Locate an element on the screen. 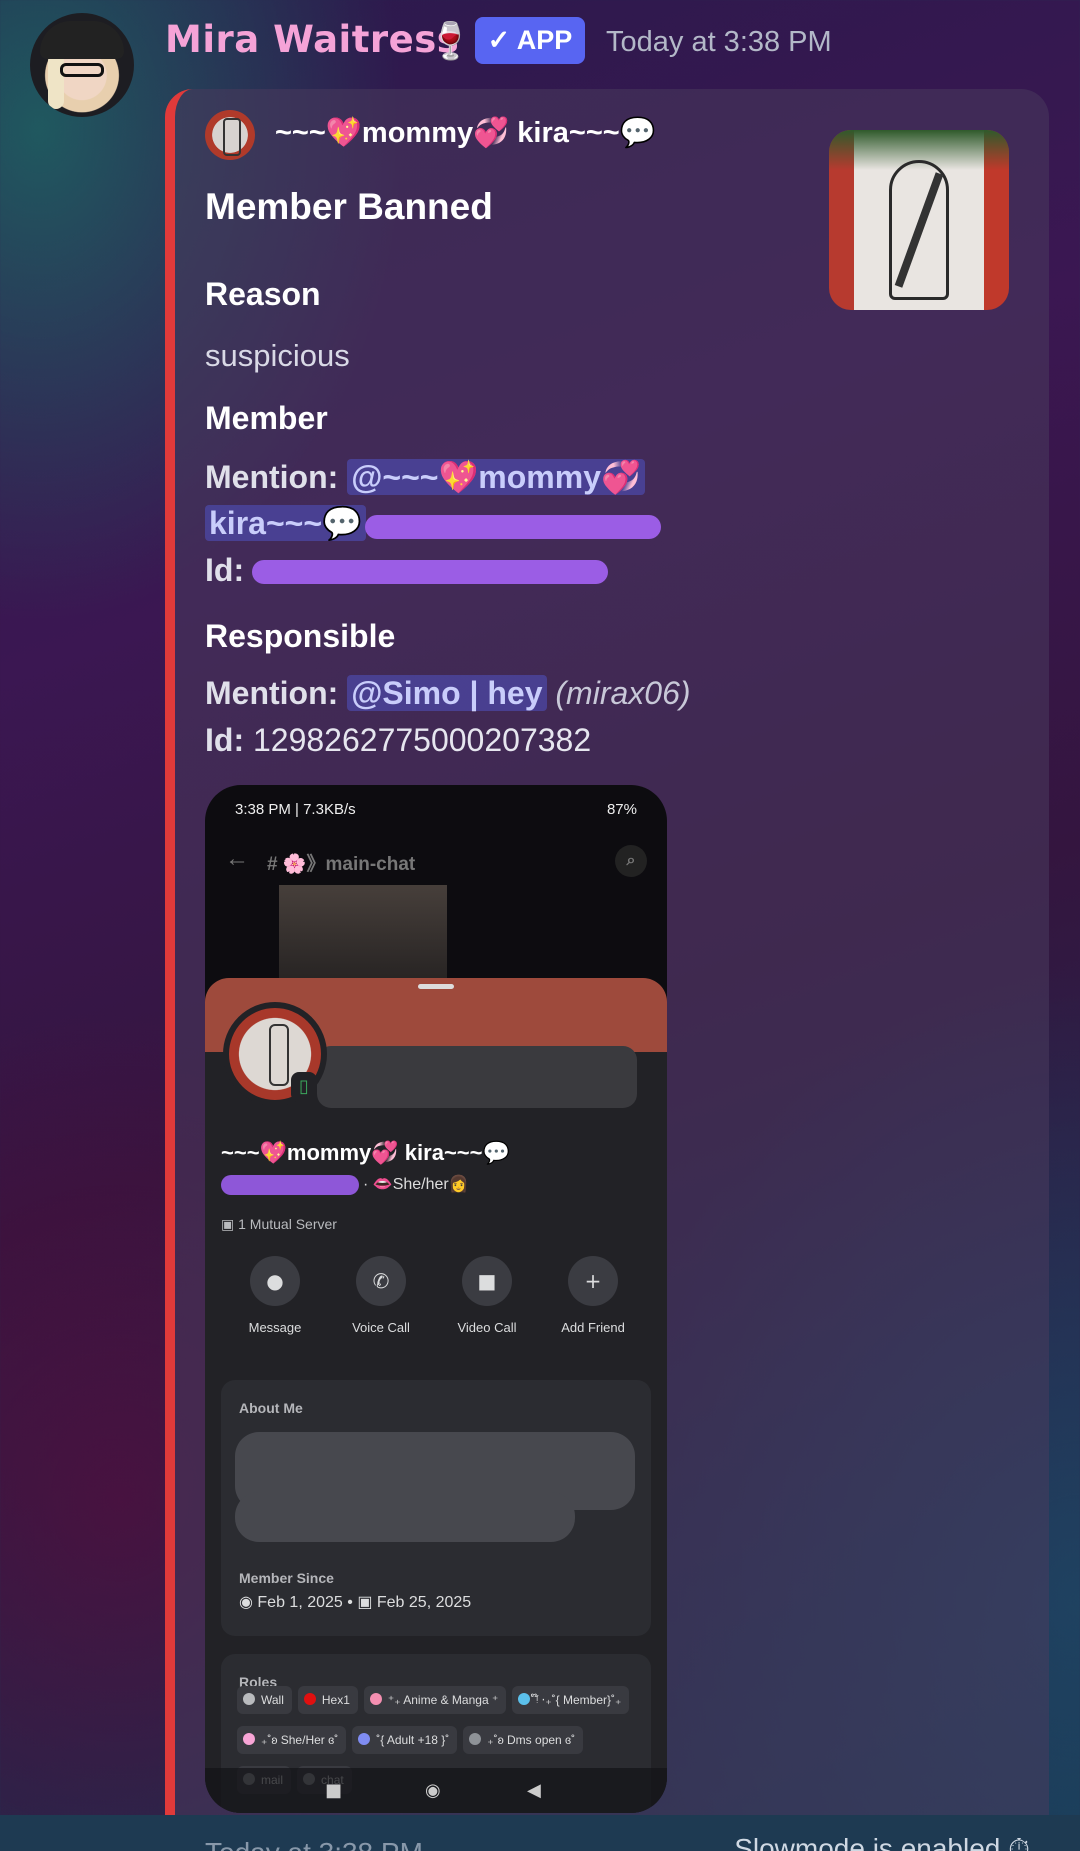  role-tag: ₊˚ʚ Dms open ɞ˚ is located at coordinates (523, 1740).